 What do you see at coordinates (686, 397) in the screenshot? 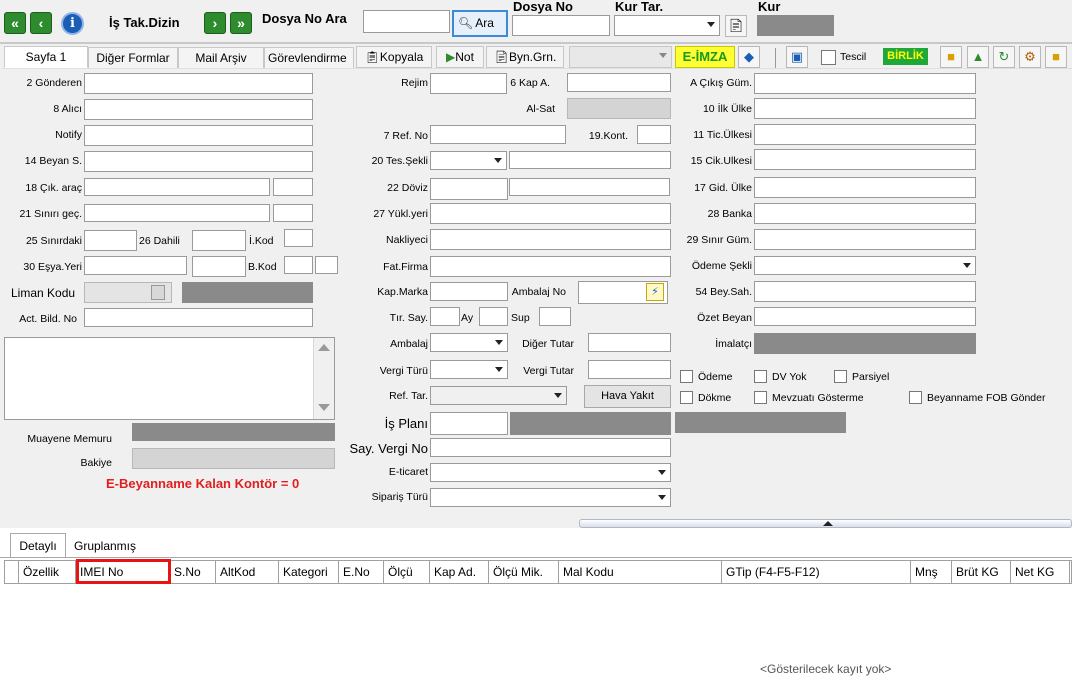
I see `dokme-checkbox` at bounding box center [686, 397].